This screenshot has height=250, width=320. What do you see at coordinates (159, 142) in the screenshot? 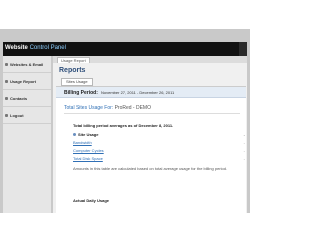
I see `table-row: Bandwidth -` at bounding box center [159, 142].